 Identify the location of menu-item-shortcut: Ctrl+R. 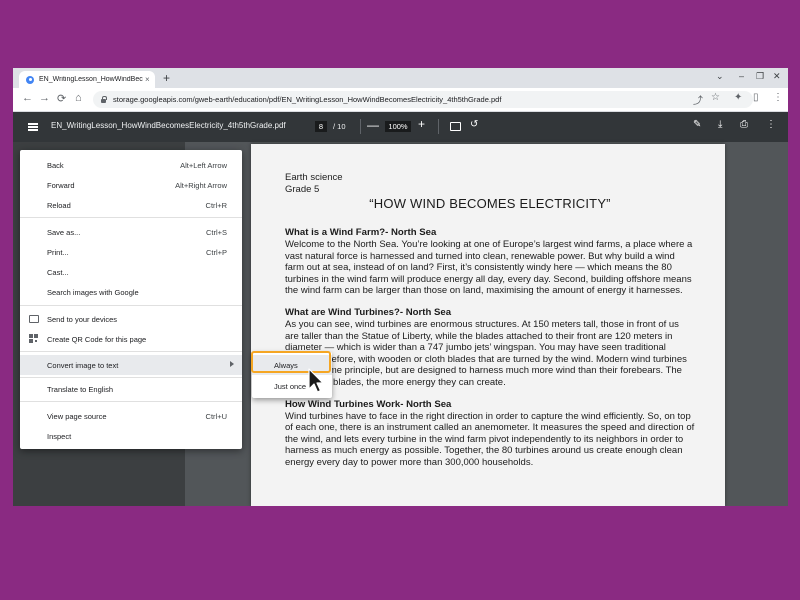
(216, 205).